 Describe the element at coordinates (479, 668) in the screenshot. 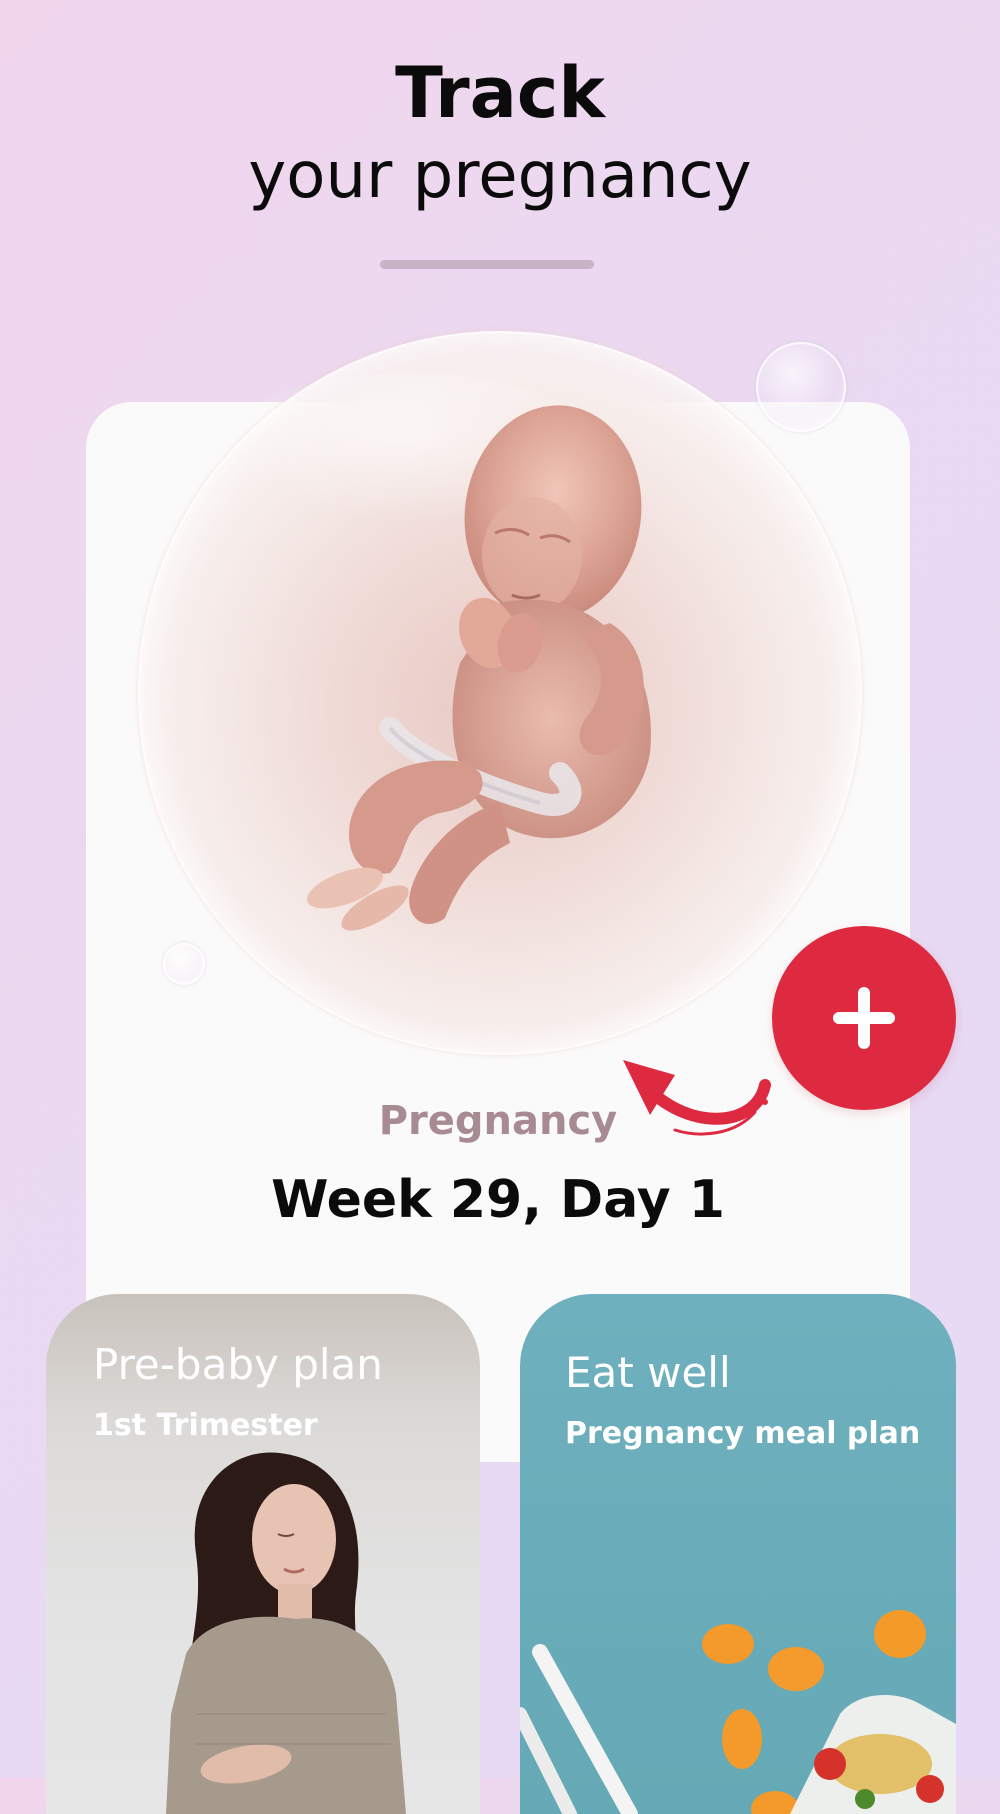

I see `fetus-illustration` at that location.